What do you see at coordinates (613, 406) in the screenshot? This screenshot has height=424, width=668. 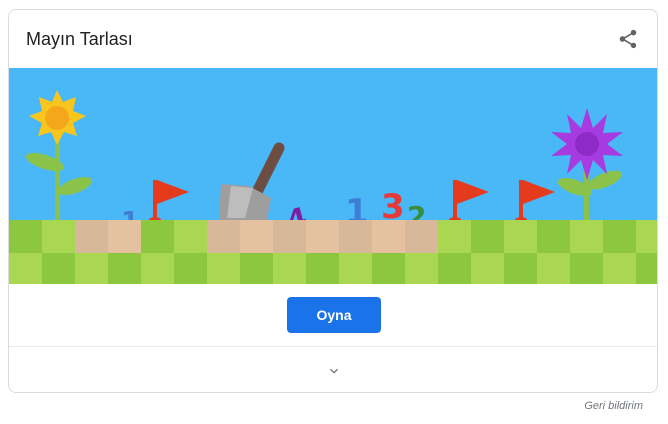 I see `feedback-link: Geri bildirim` at bounding box center [613, 406].